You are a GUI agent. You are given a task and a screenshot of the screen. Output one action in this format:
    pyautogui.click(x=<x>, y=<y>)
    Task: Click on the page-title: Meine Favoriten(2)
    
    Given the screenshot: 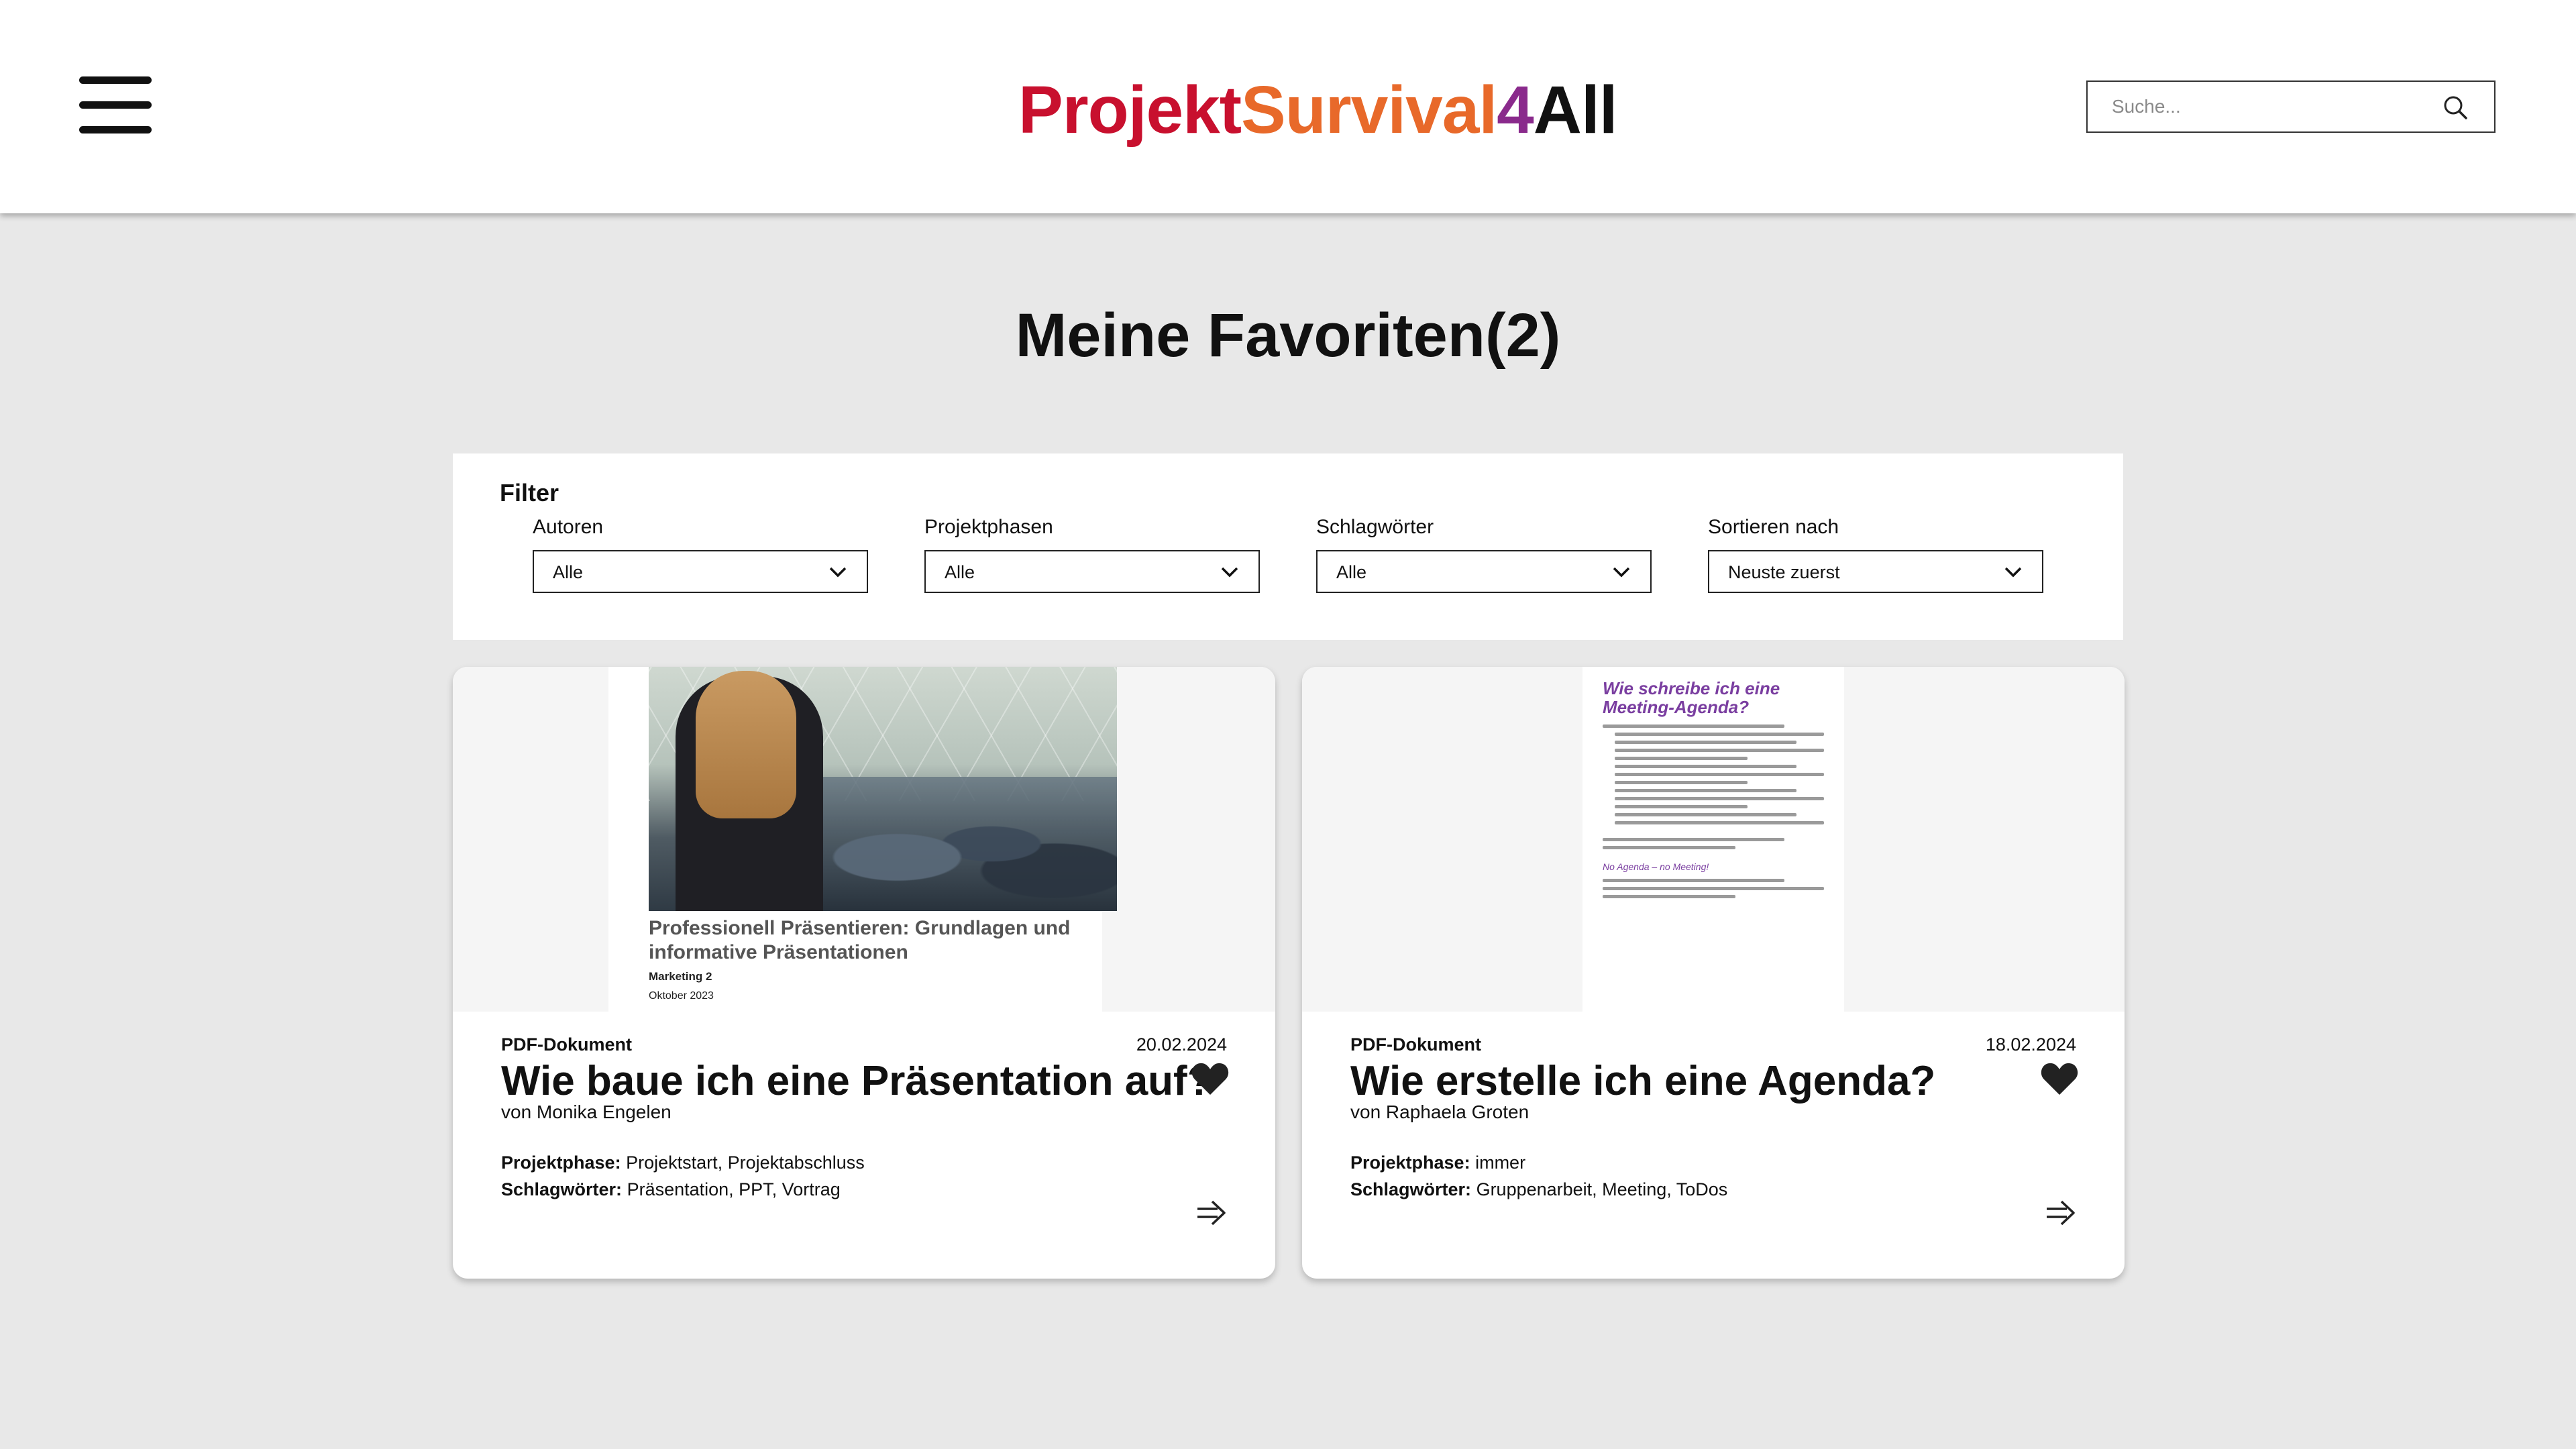 What is the action you would take?
    pyautogui.click(x=1288, y=335)
    